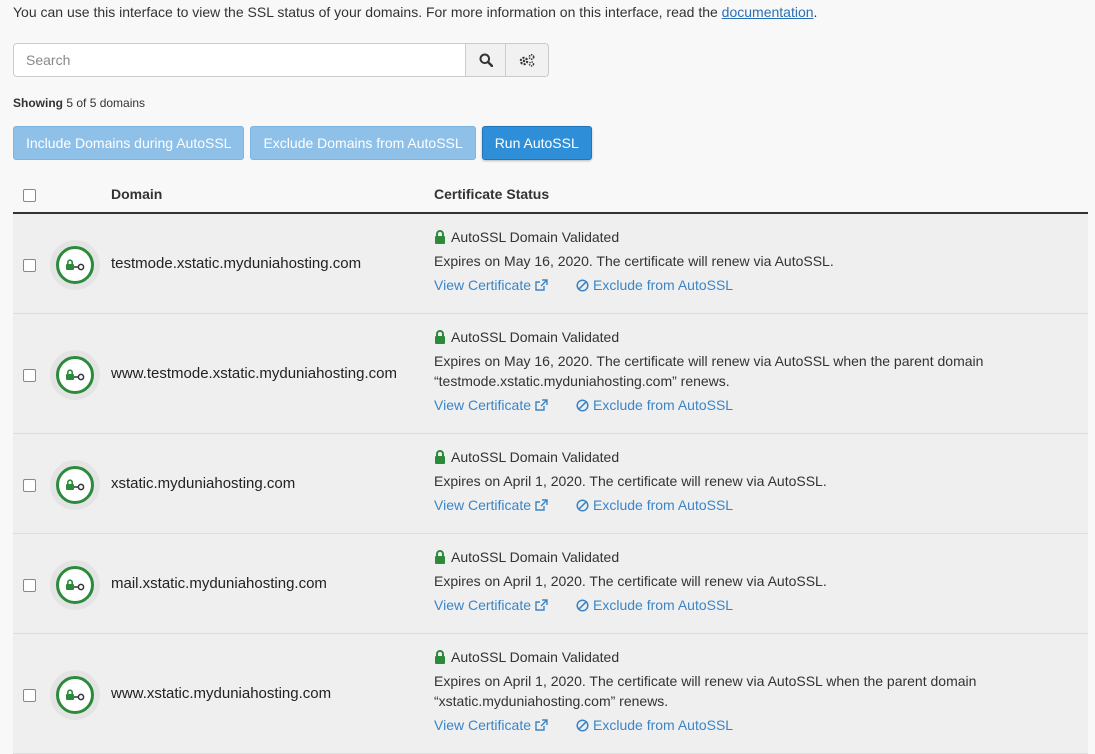  What do you see at coordinates (219, 583) in the screenshot?
I see `domain-name: mail.xstatic.myduniahosting.com` at bounding box center [219, 583].